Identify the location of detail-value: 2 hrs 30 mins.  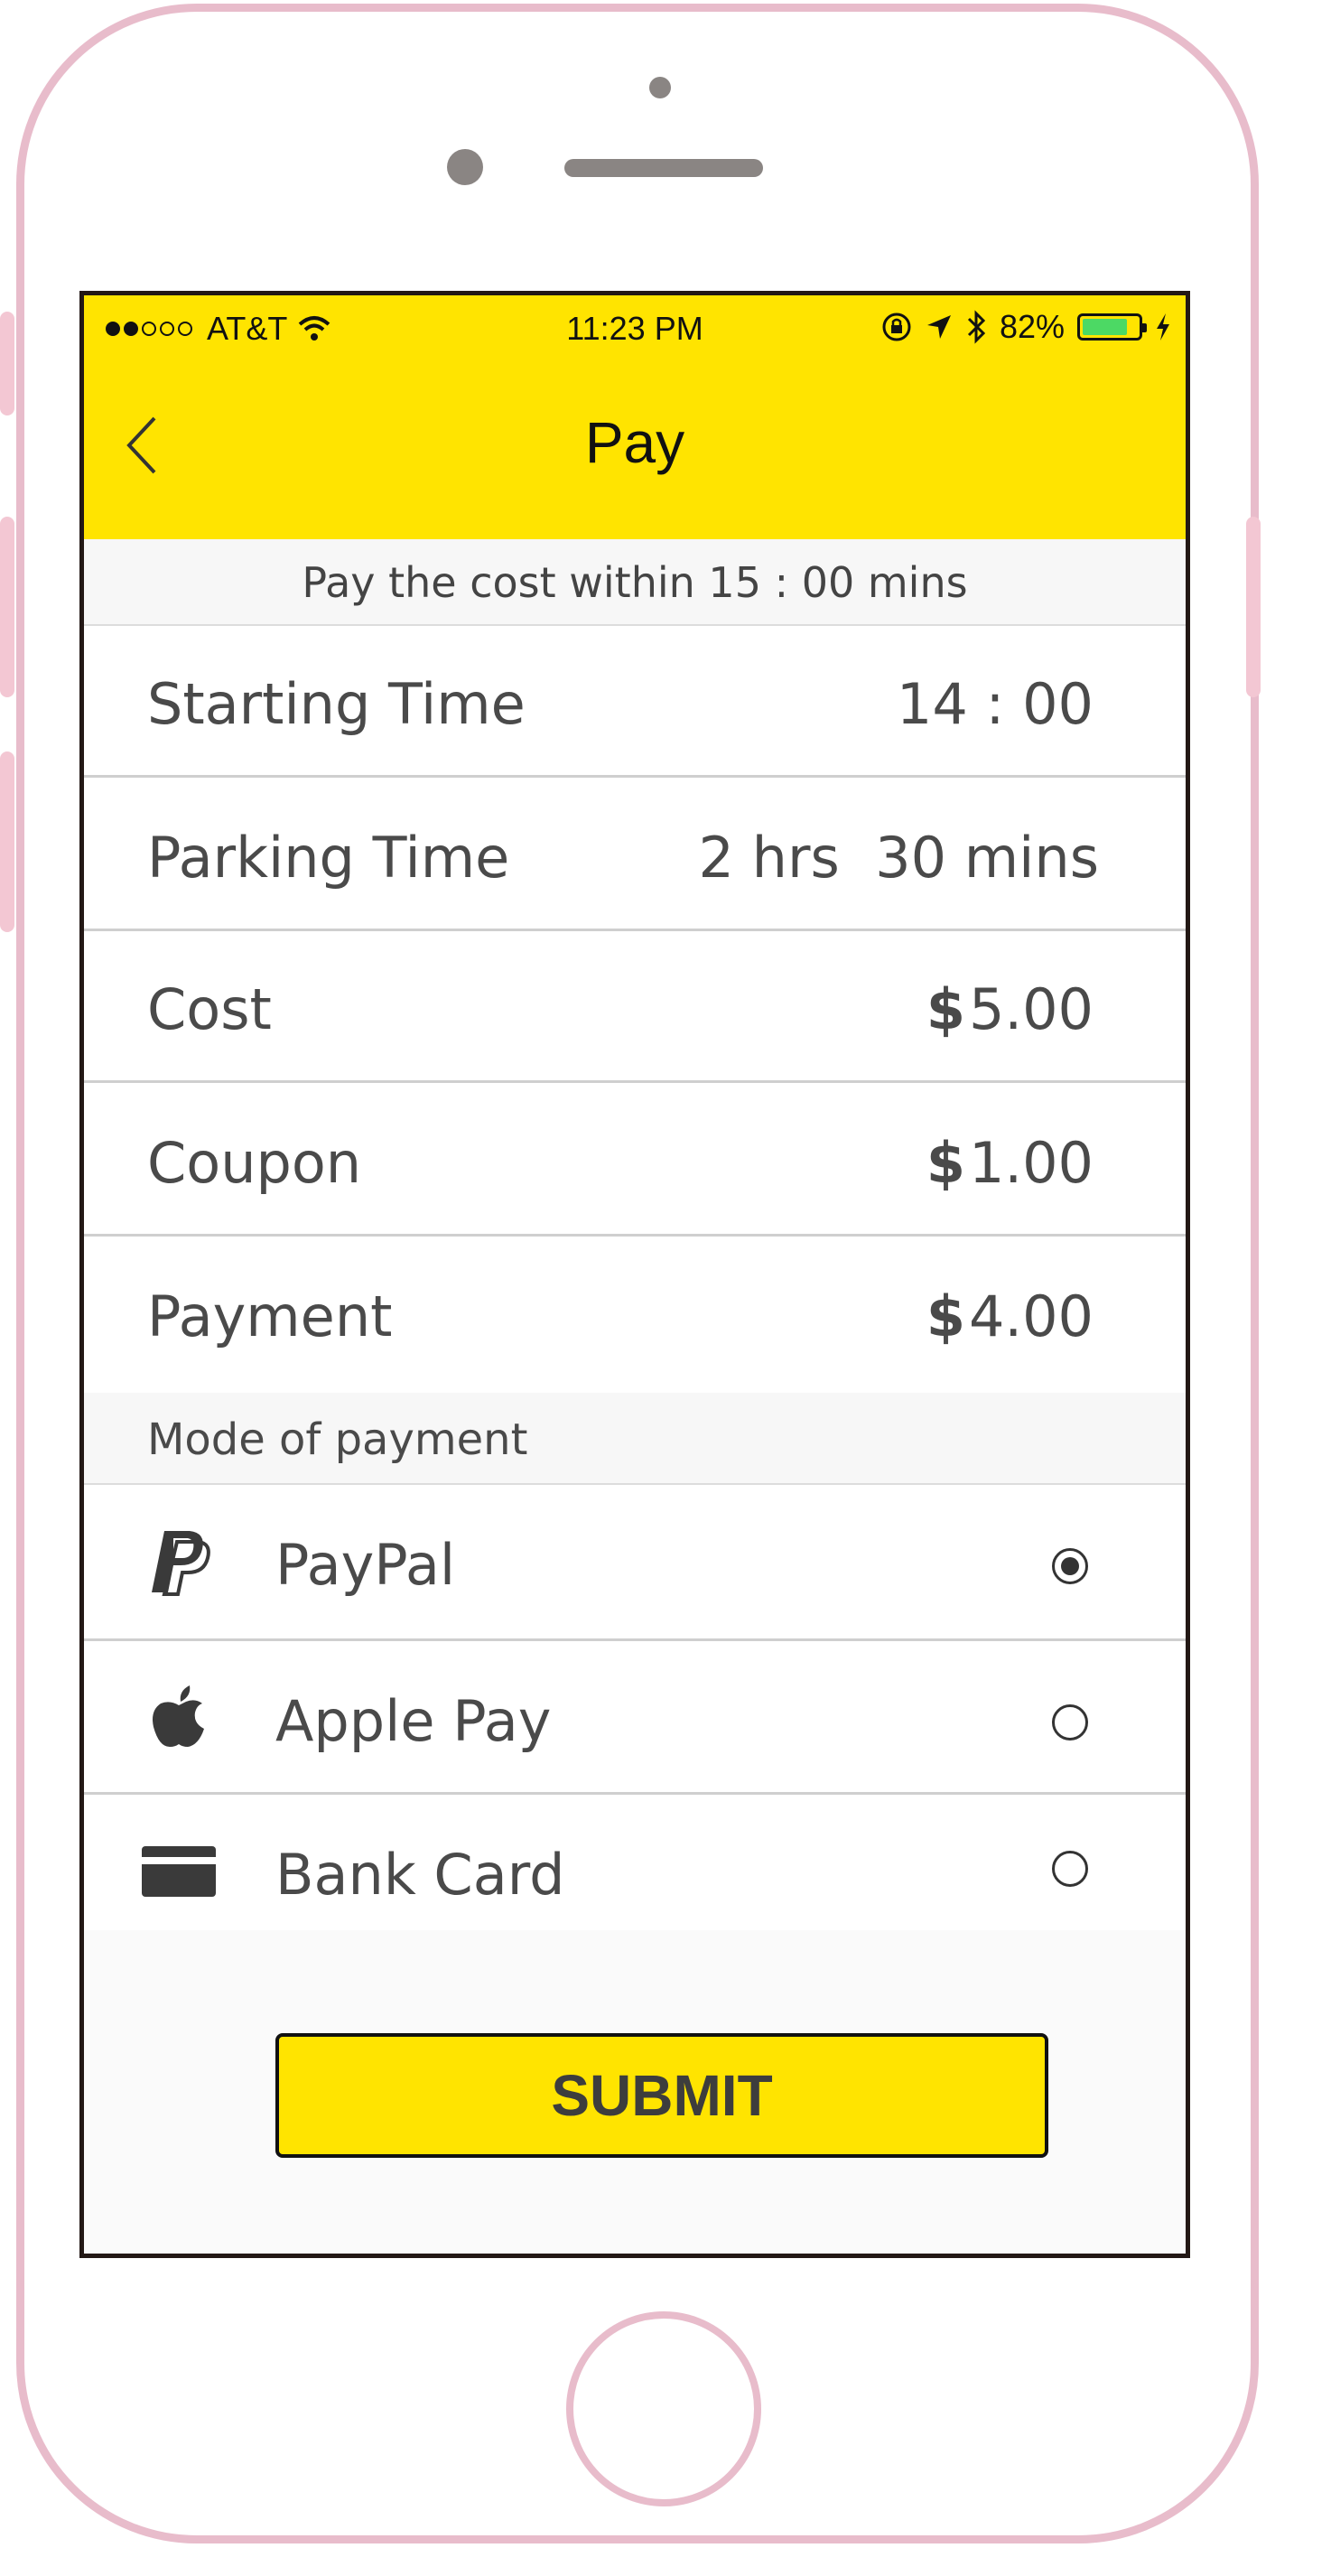
(899, 858).